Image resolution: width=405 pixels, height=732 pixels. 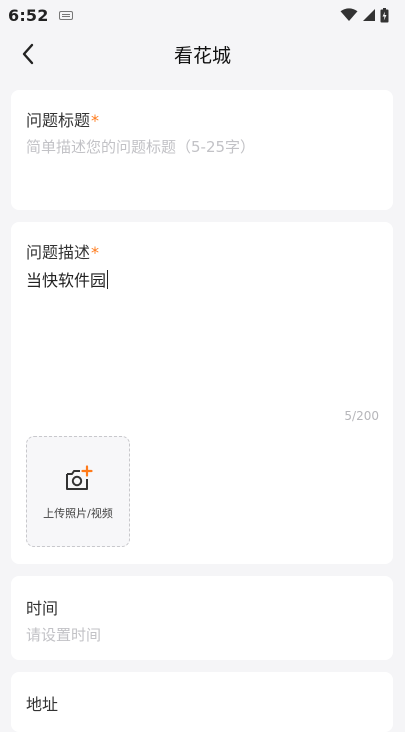 What do you see at coordinates (66, 280) in the screenshot?
I see `description-value: 当快软件园` at bounding box center [66, 280].